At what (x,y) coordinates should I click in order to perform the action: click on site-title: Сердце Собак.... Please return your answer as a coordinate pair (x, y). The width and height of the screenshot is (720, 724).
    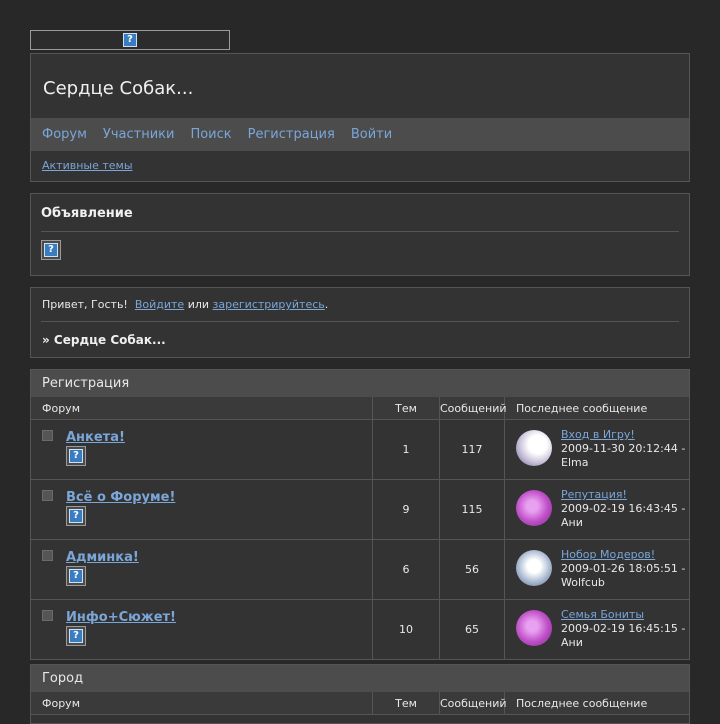
    Looking at the image, I should click on (118, 88).